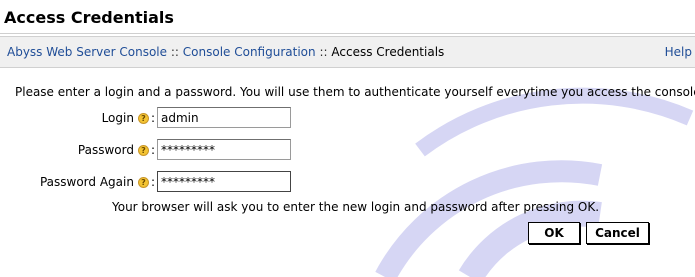 This screenshot has width=695, height=277. What do you see at coordinates (249, 52) in the screenshot?
I see `breadcrumb-link-console-configuration: Console Configuration` at bounding box center [249, 52].